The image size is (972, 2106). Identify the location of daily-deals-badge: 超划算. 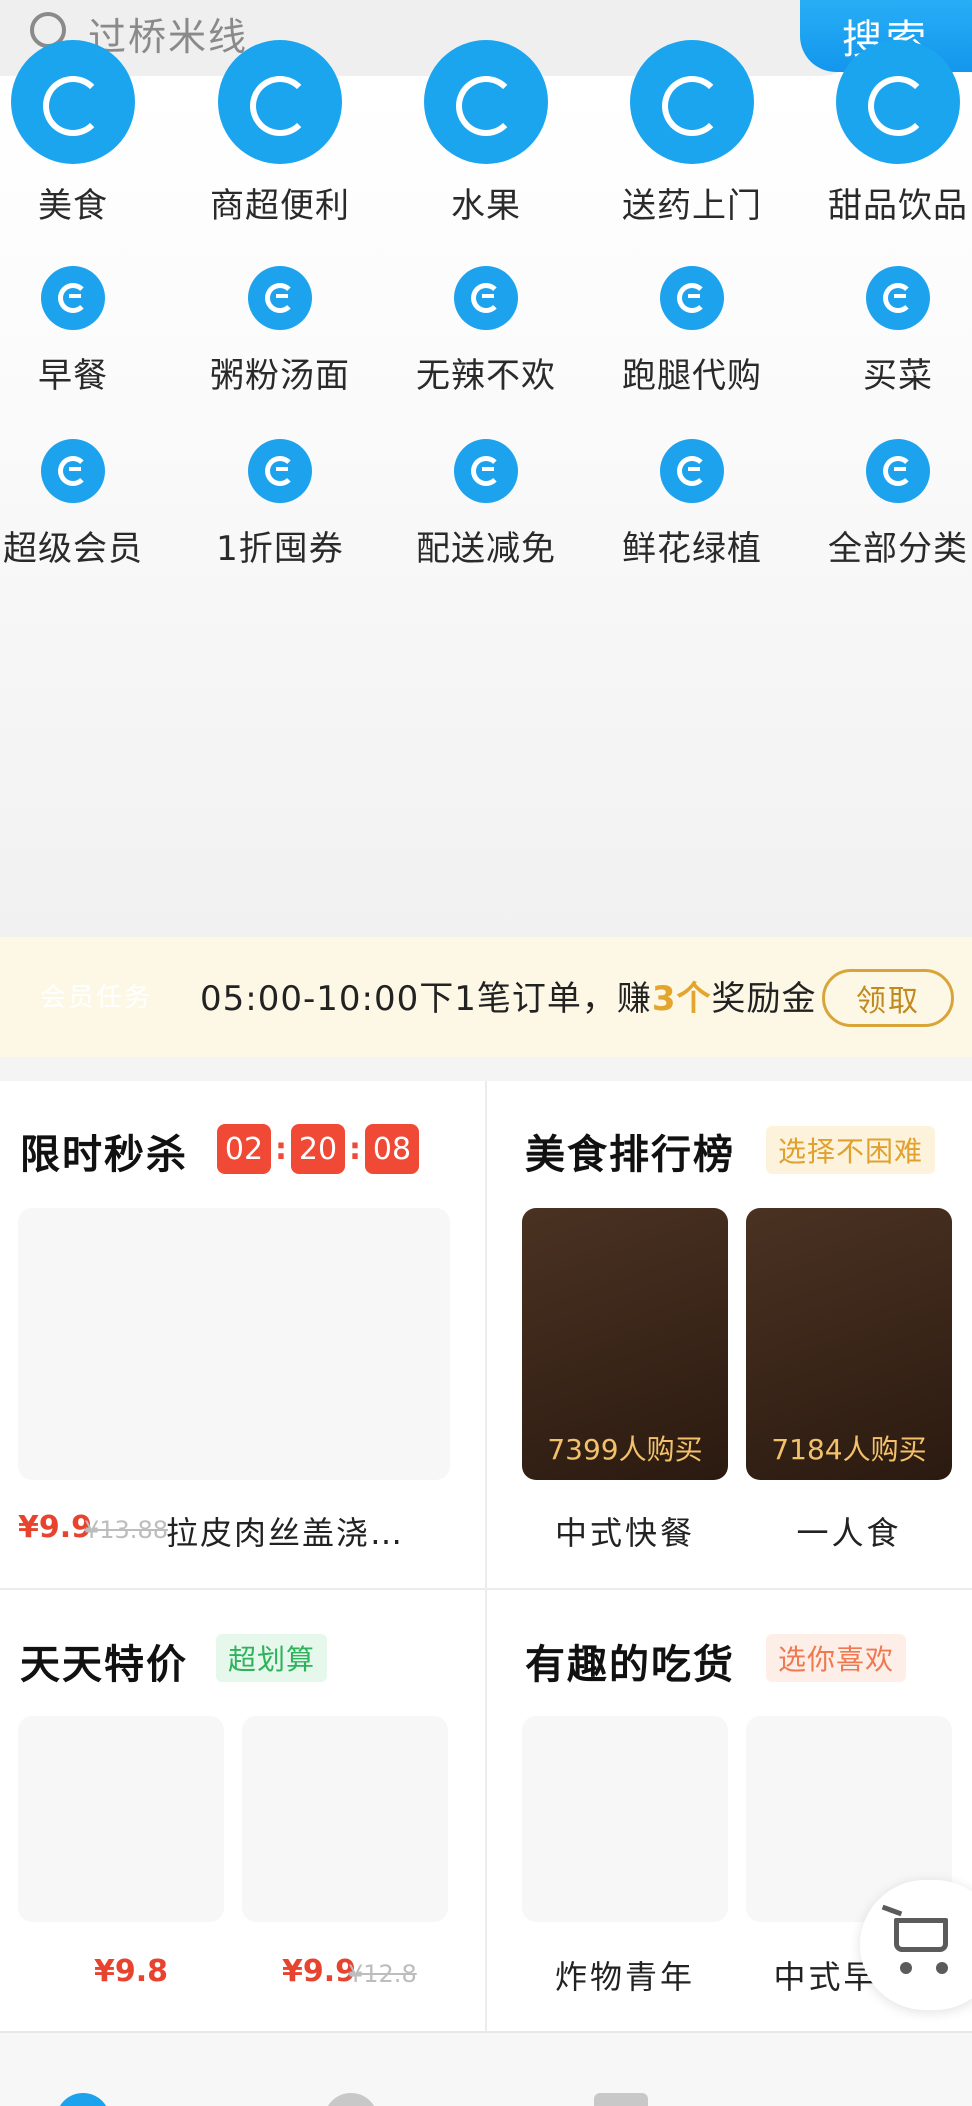
(272, 1658).